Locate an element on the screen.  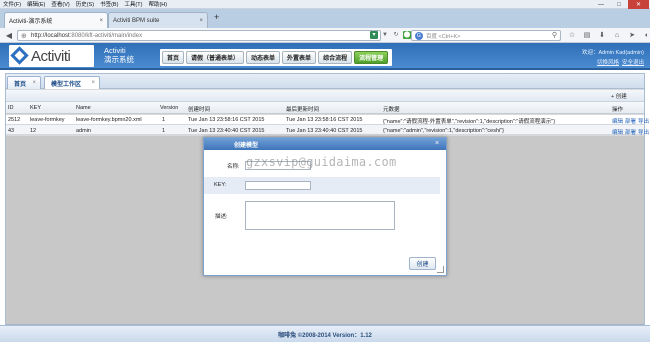
col-version: Version is located at coordinates (169, 108).